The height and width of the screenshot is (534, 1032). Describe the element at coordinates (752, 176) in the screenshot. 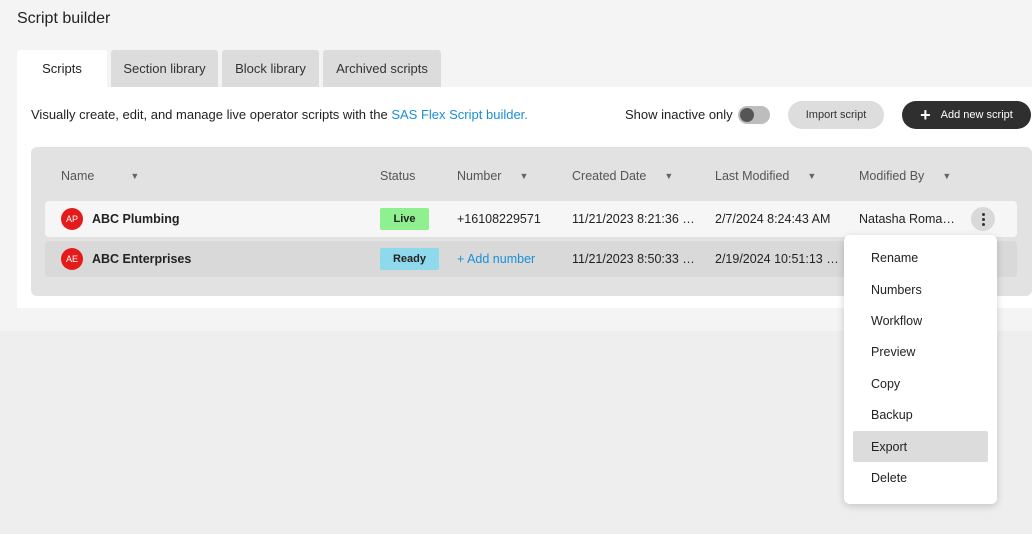

I see `column-header-label: Last Modified` at that location.